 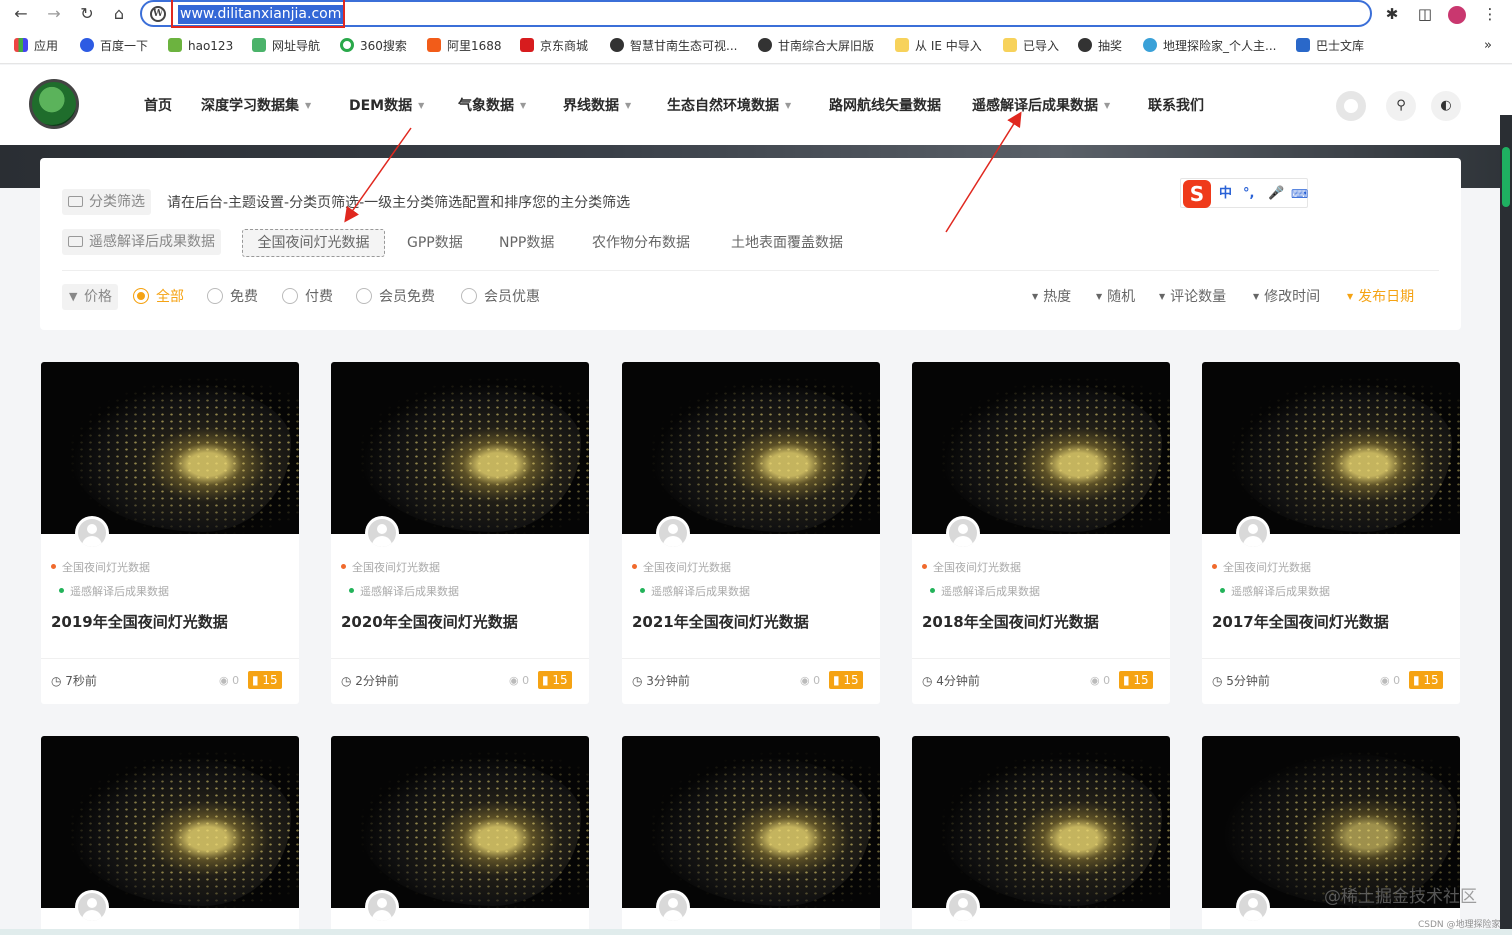 I want to click on post-title: 2021年全国夜间灯光数据, so click(x=720, y=622).